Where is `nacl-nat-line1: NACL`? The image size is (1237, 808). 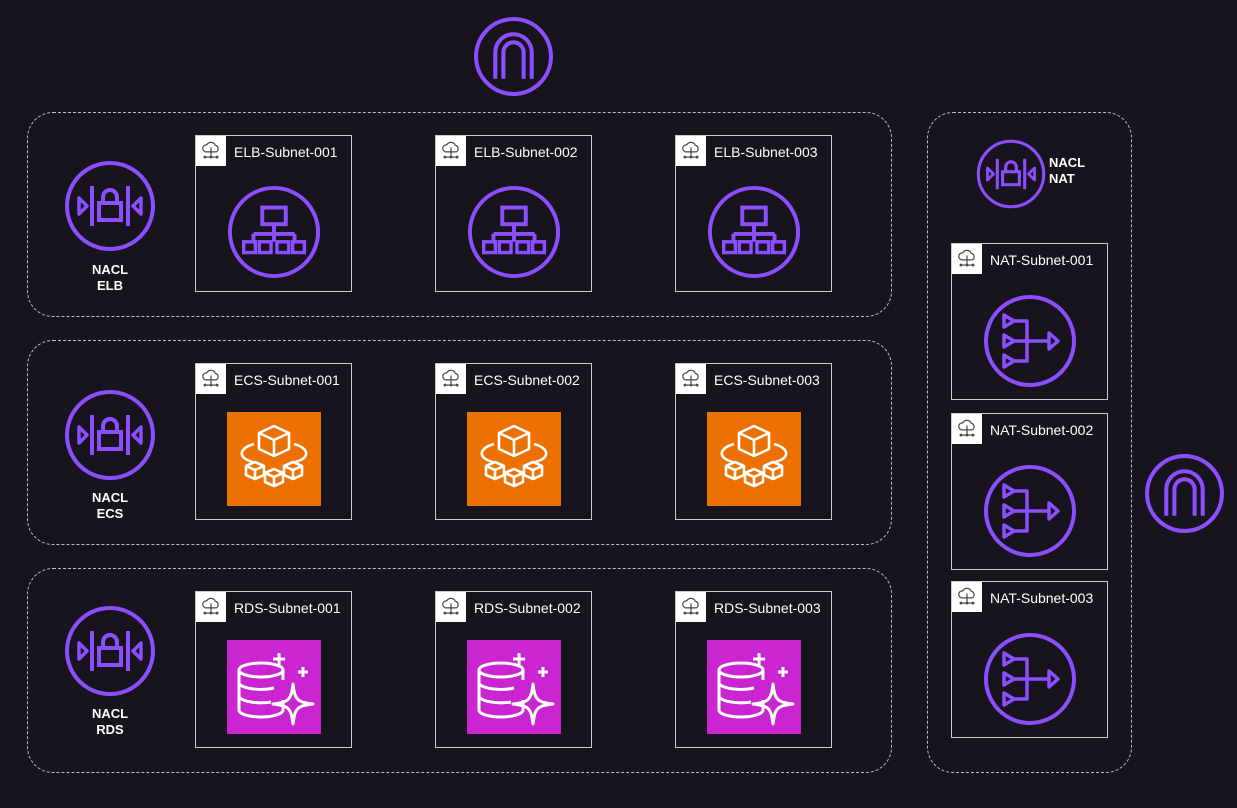
nacl-nat-line1: NACL is located at coordinates (1067, 162).